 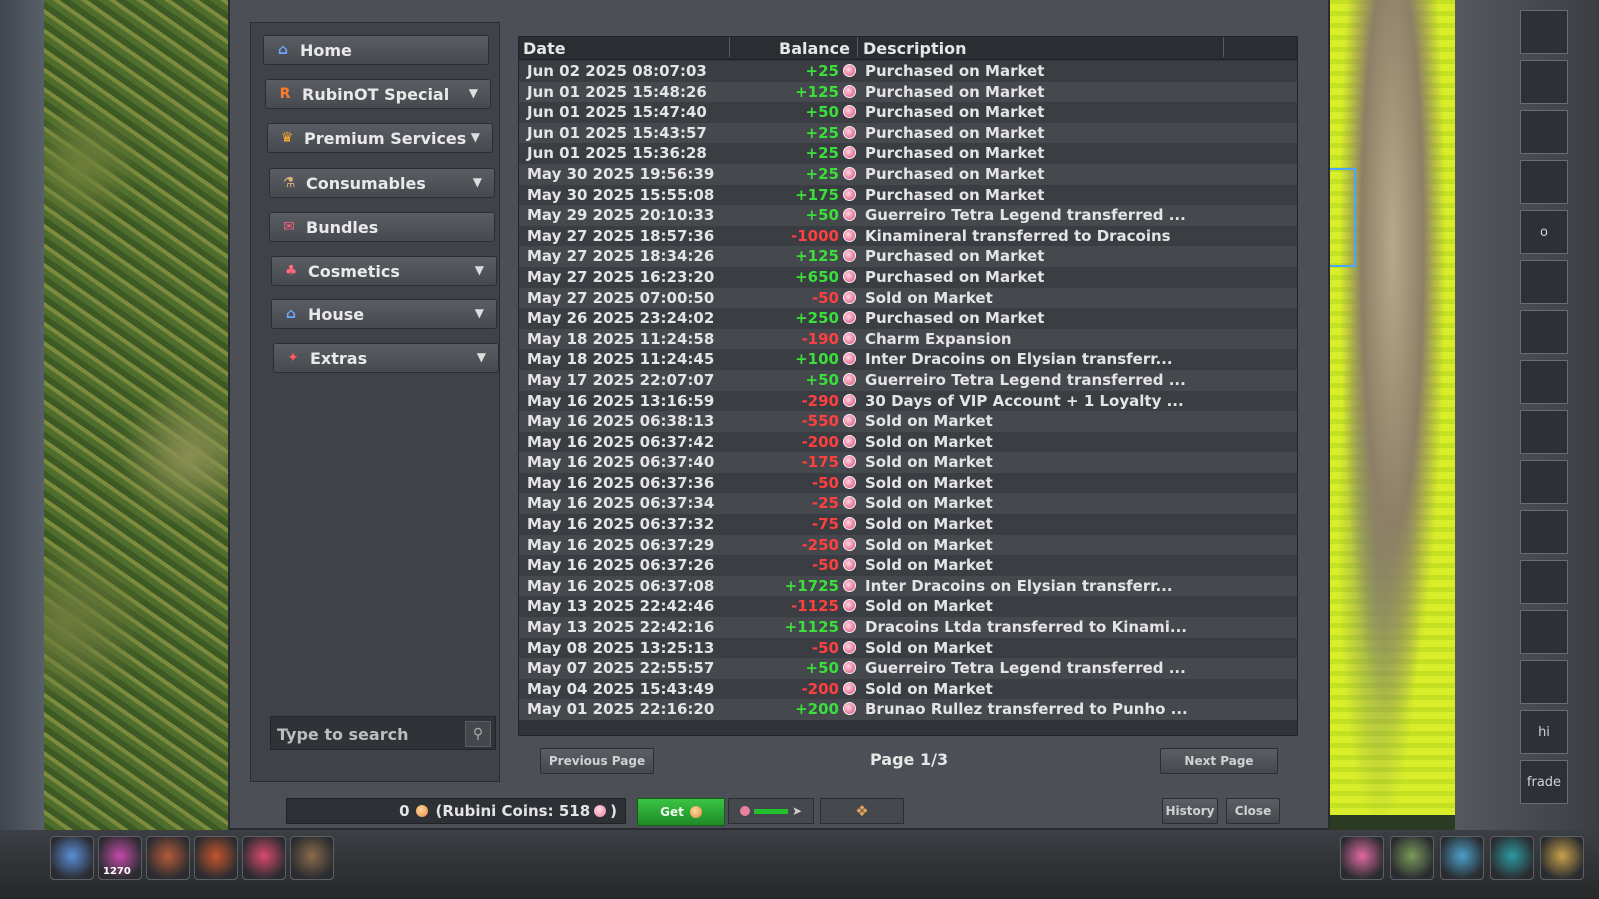 What do you see at coordinates (908, 545) in the screenshot?
I see `table-row: May 16 2025 06:37:29 -250 Sold on Market` at bounding box center [908, 545].